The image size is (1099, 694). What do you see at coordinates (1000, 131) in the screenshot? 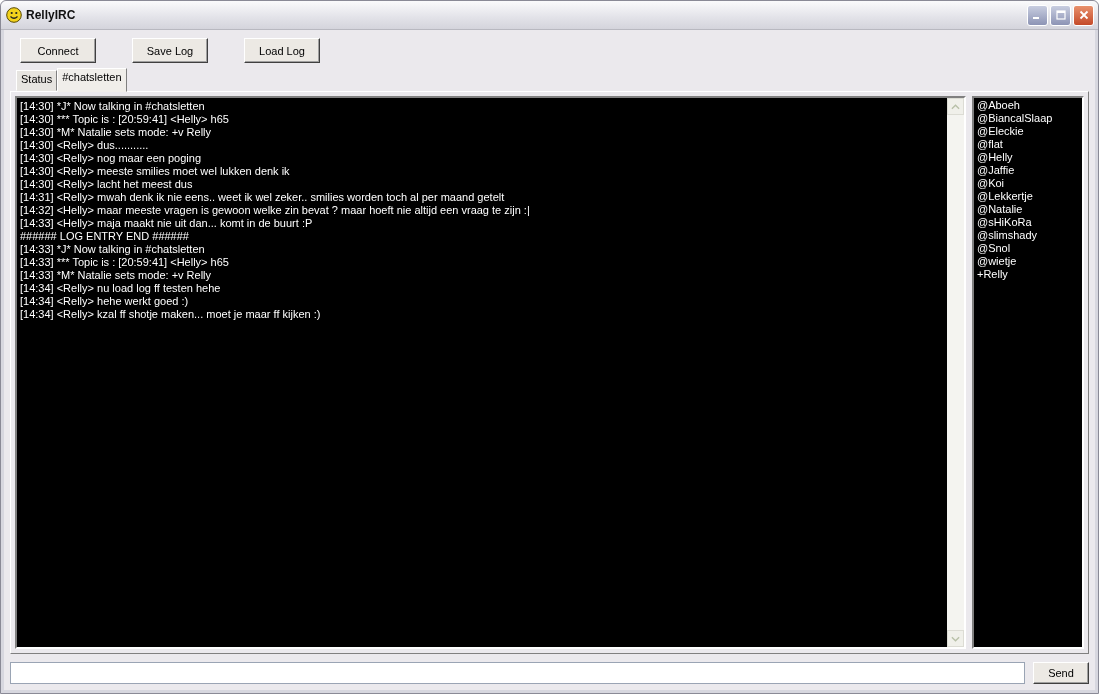
I see `user-name: @Eleckie` at bounding box center [1000, 131].